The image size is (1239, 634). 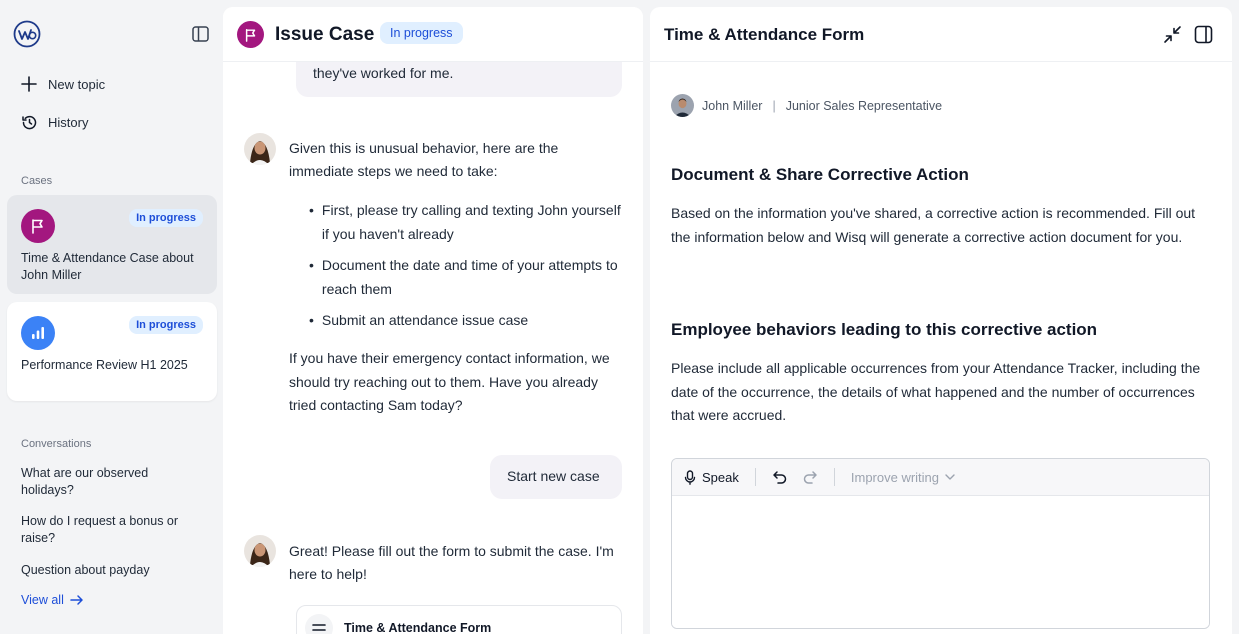 I want to click on occurrences-textarea, so click(x=940, y=562).